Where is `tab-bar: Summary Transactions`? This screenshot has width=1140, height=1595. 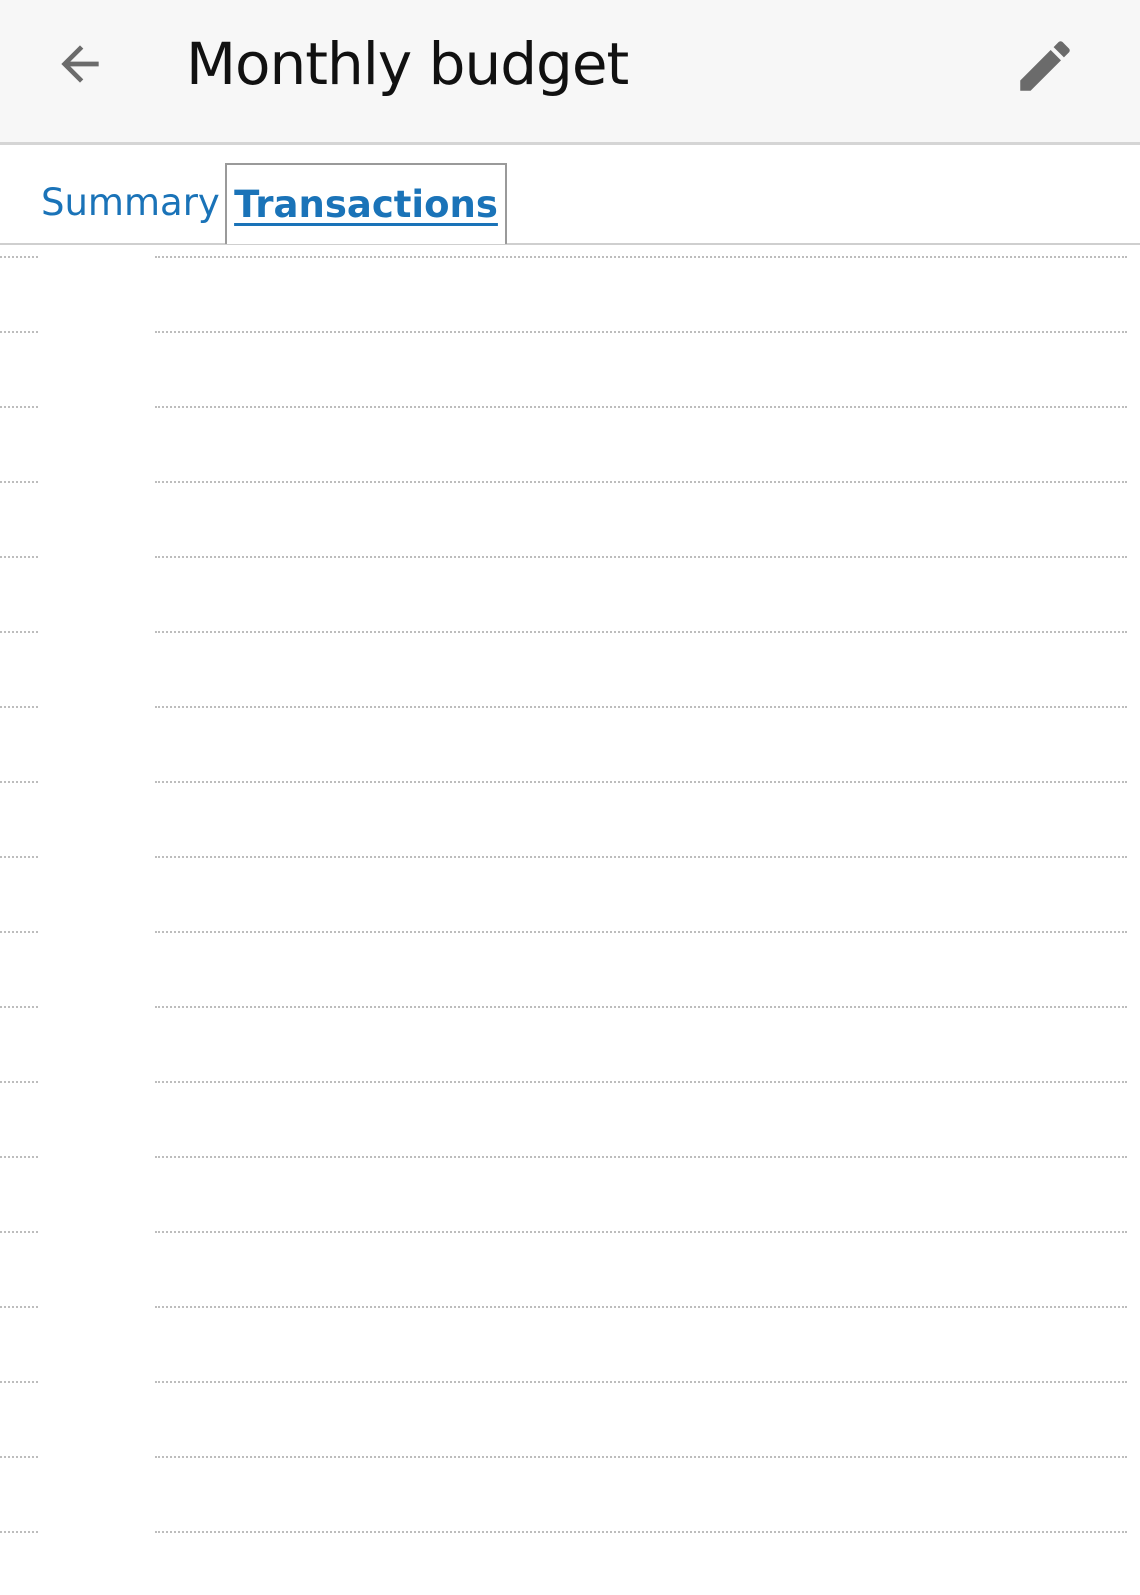
tab-bar: Summary Transactions is located at coordinates (570, 195).